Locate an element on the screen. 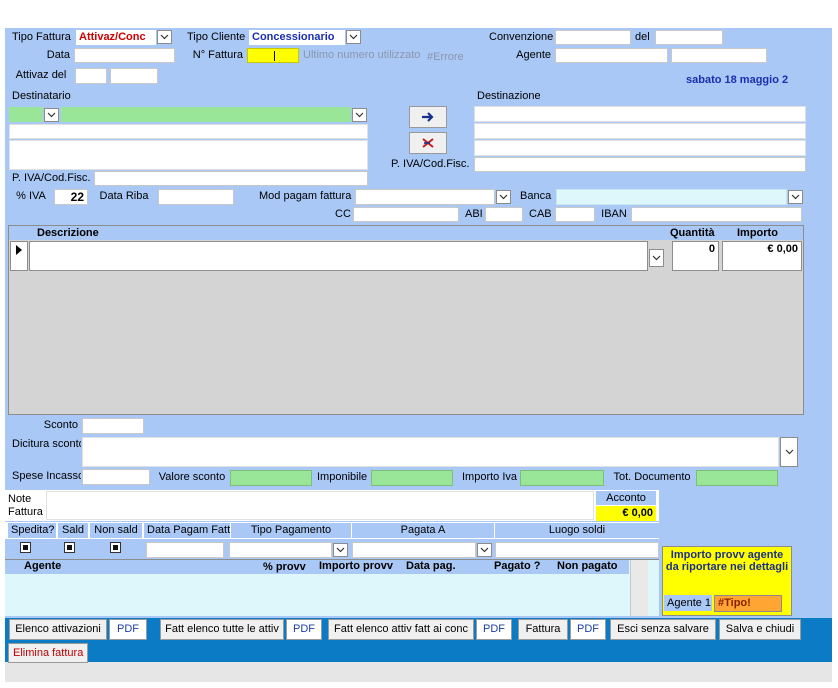 The height and width of the screenshot is (688, 838). destinazione-piva-label: P. IVA/Cod.Fisc. is located at coordinates (430, 164).